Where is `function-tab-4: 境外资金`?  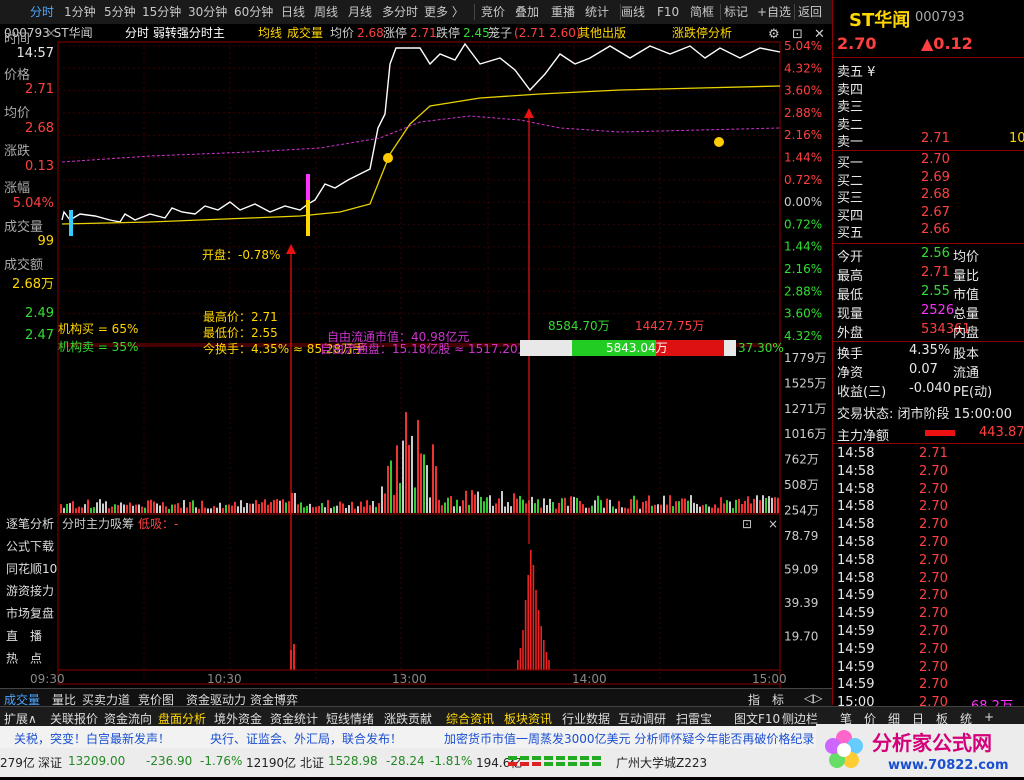 function-tab-4: 境外资金 is located at coordinates (238, 718).